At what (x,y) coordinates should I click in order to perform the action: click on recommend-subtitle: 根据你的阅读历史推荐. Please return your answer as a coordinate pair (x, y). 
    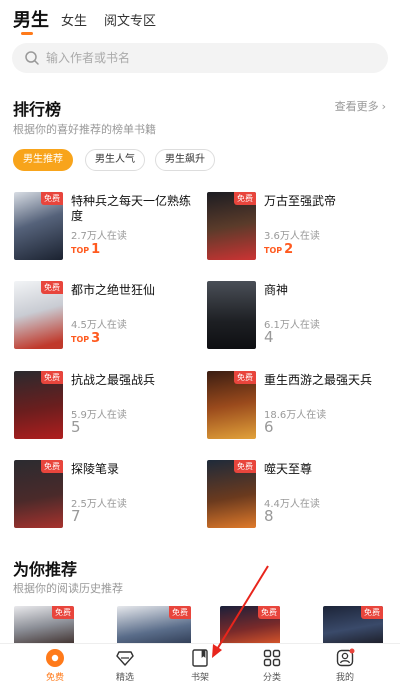
    Looking at the image, I should click on (68, 588).